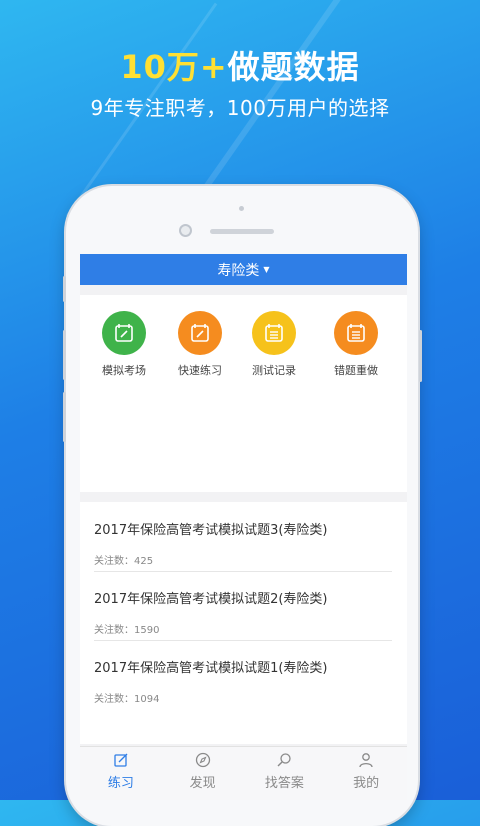 This screenshot has width=480, height=826. I want to click on category-selector: 寿险类 ▼, so click(243, 269).